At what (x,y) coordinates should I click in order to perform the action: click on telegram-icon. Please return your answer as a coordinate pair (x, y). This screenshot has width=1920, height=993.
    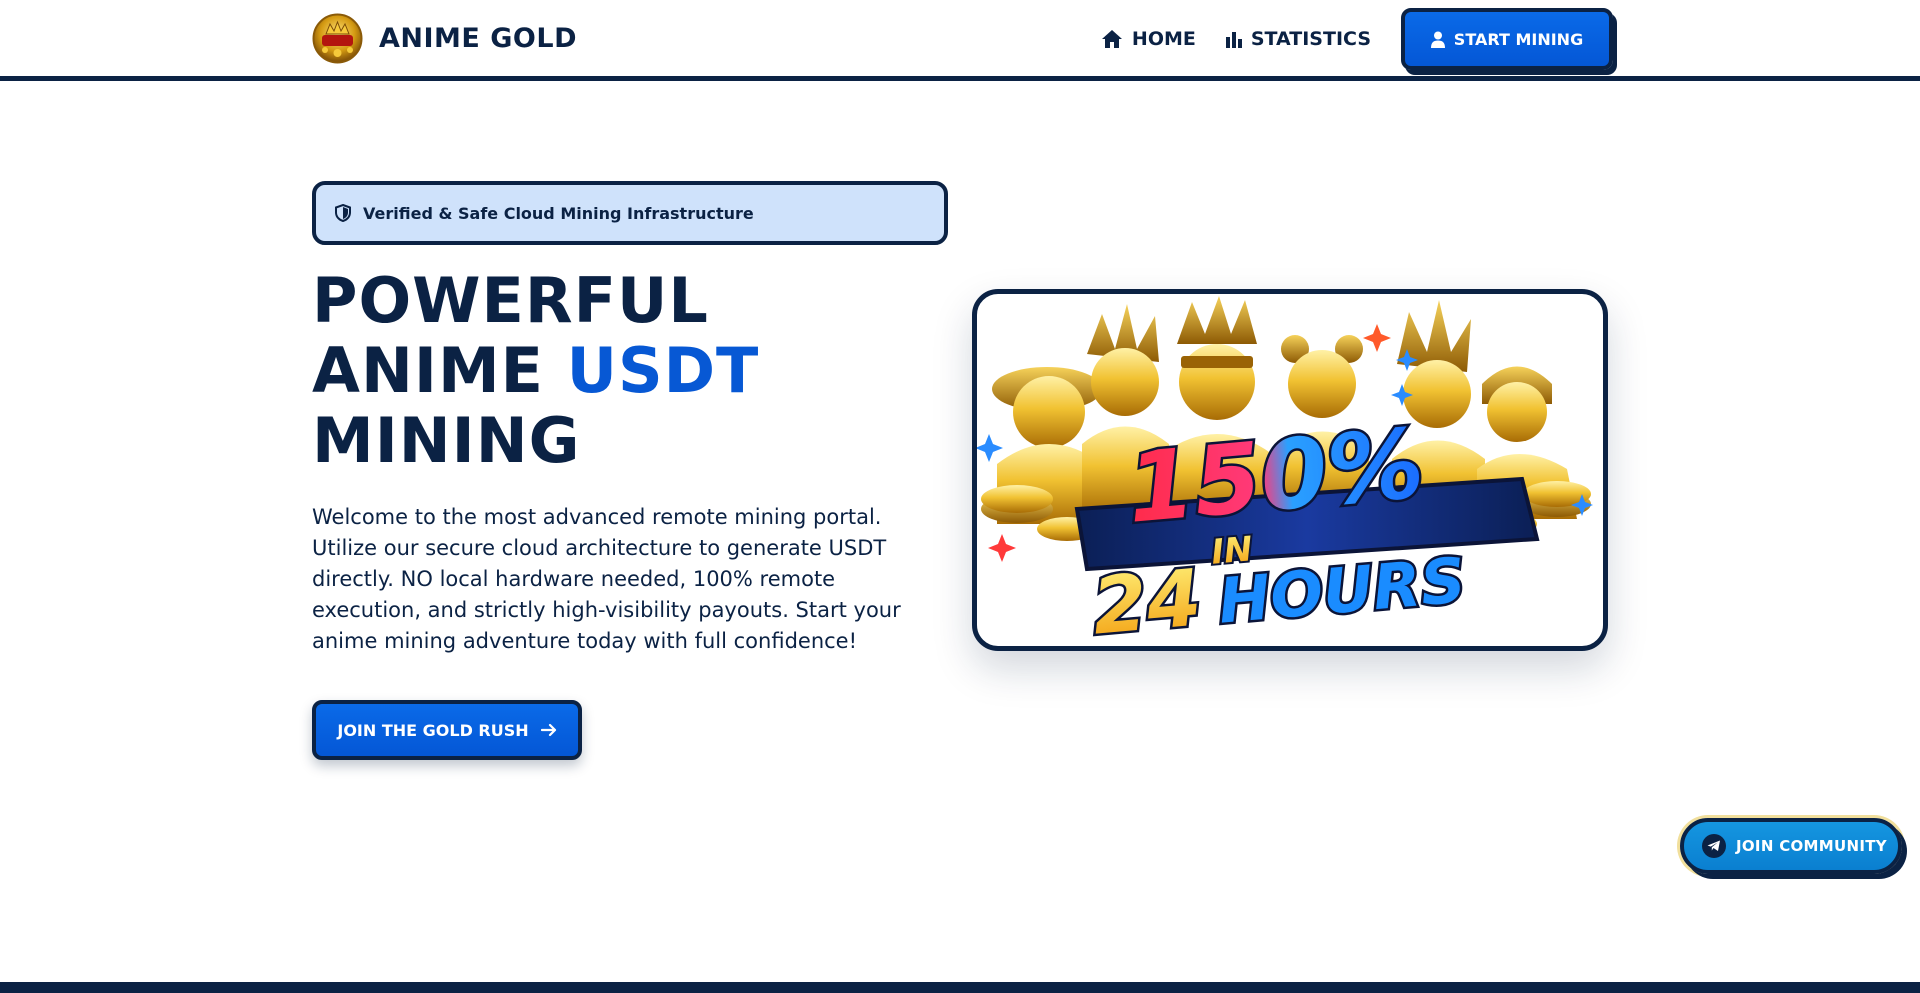
    Looking at the image, I should click on (1714, 846).